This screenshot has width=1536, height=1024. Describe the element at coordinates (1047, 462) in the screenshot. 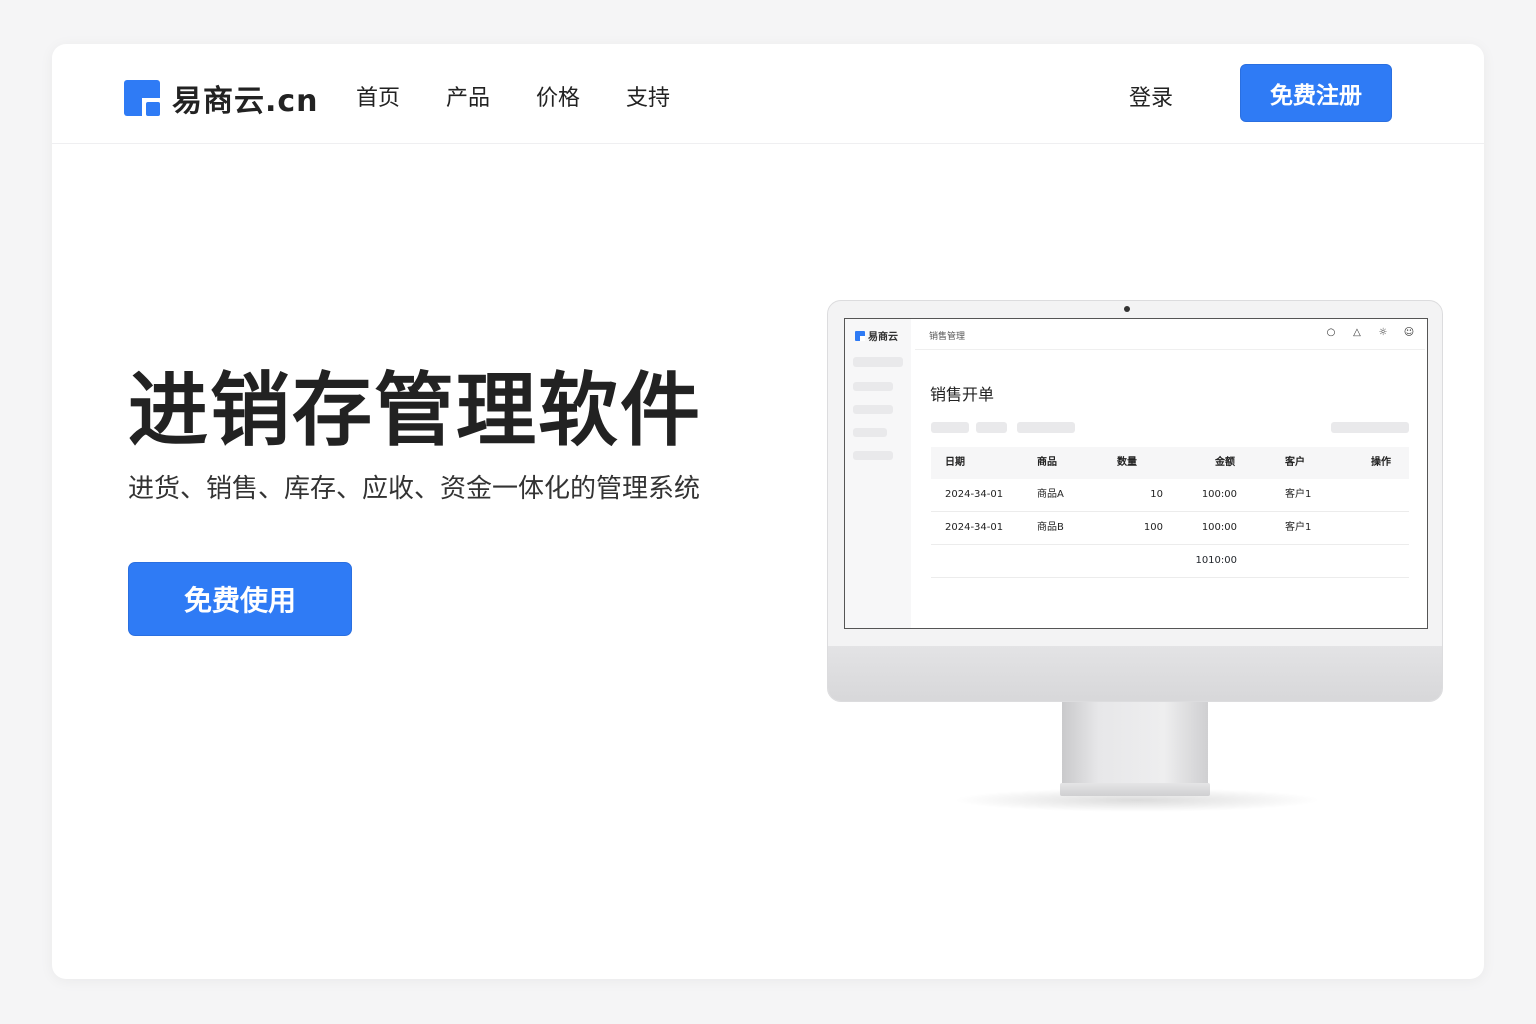

I see `column-header: 商品` at that location.